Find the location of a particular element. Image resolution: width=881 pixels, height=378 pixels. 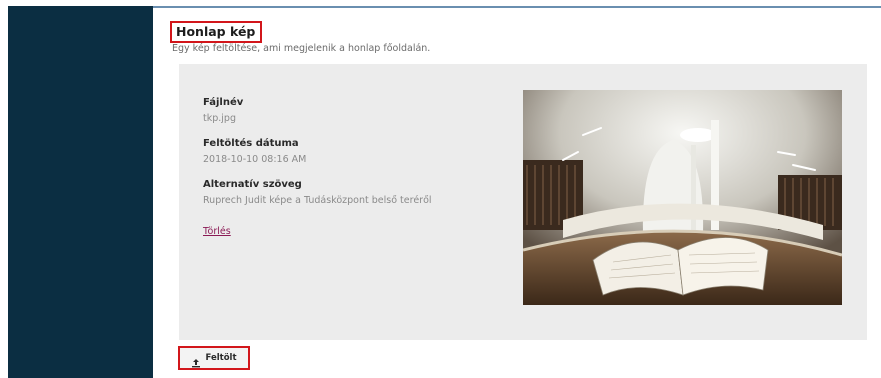

upload-icon is located at coordinates (196, 360).